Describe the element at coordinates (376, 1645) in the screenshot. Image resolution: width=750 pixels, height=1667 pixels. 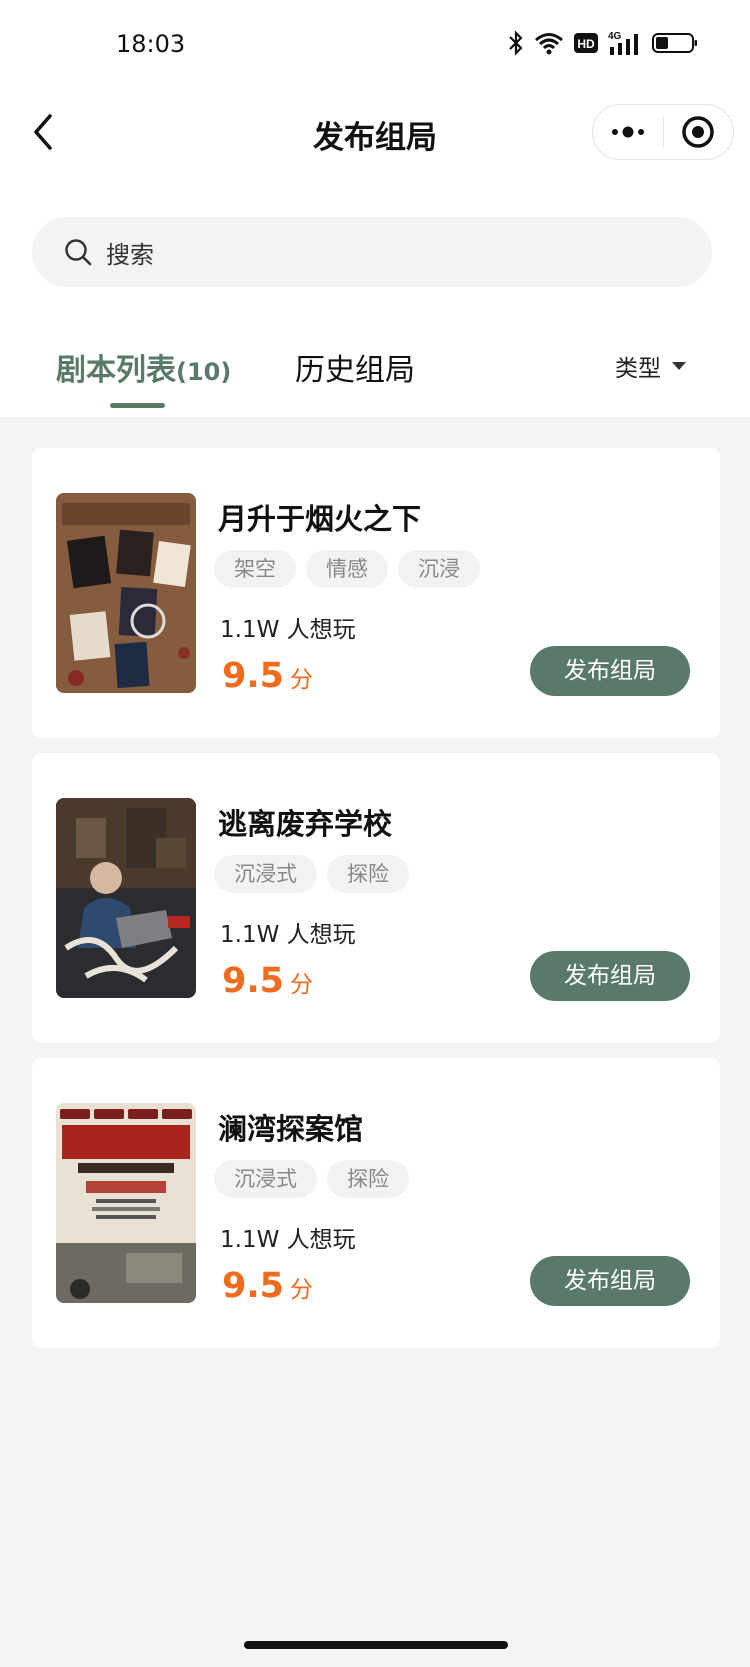
I see `home-indicator` at that location.